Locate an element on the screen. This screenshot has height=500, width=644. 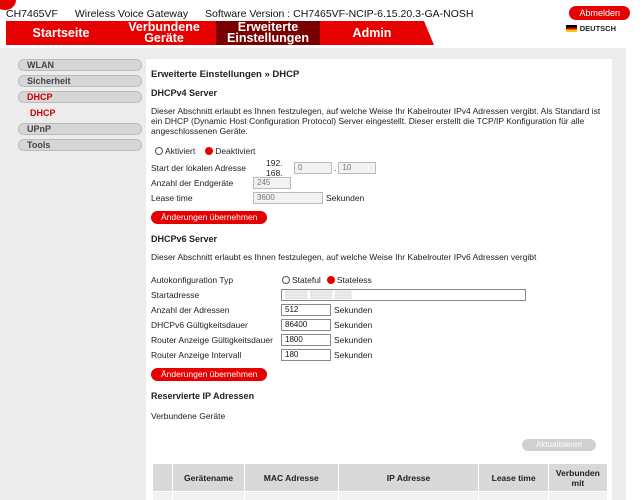
tab-admin: Admin is located at coordinates (377, 33).